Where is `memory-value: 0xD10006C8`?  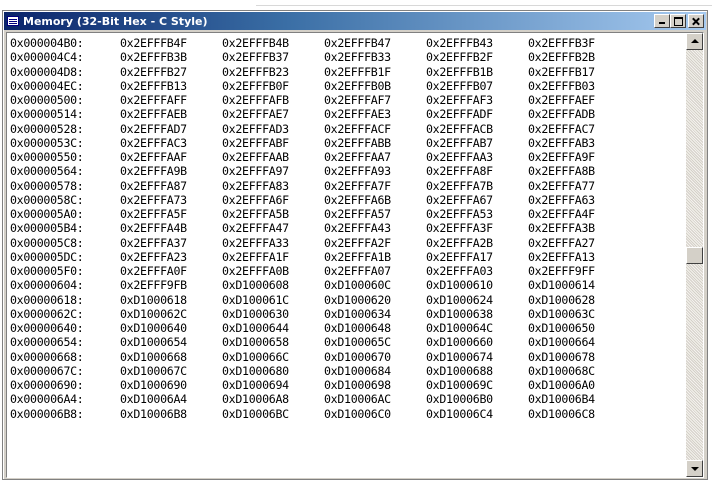
memory-value: 0xD10006C8 is located at coordinates (579, 414).